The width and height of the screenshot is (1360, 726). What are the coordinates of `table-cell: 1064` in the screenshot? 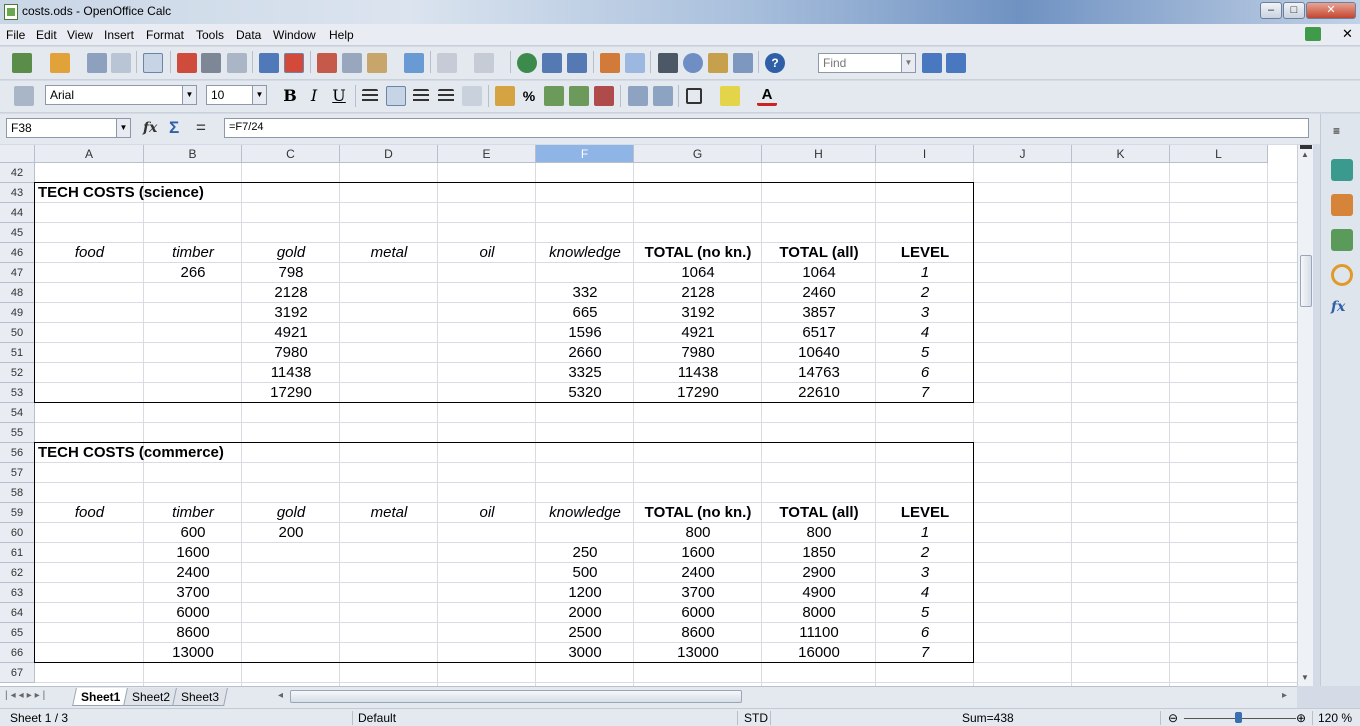 It's located at (698, 273).